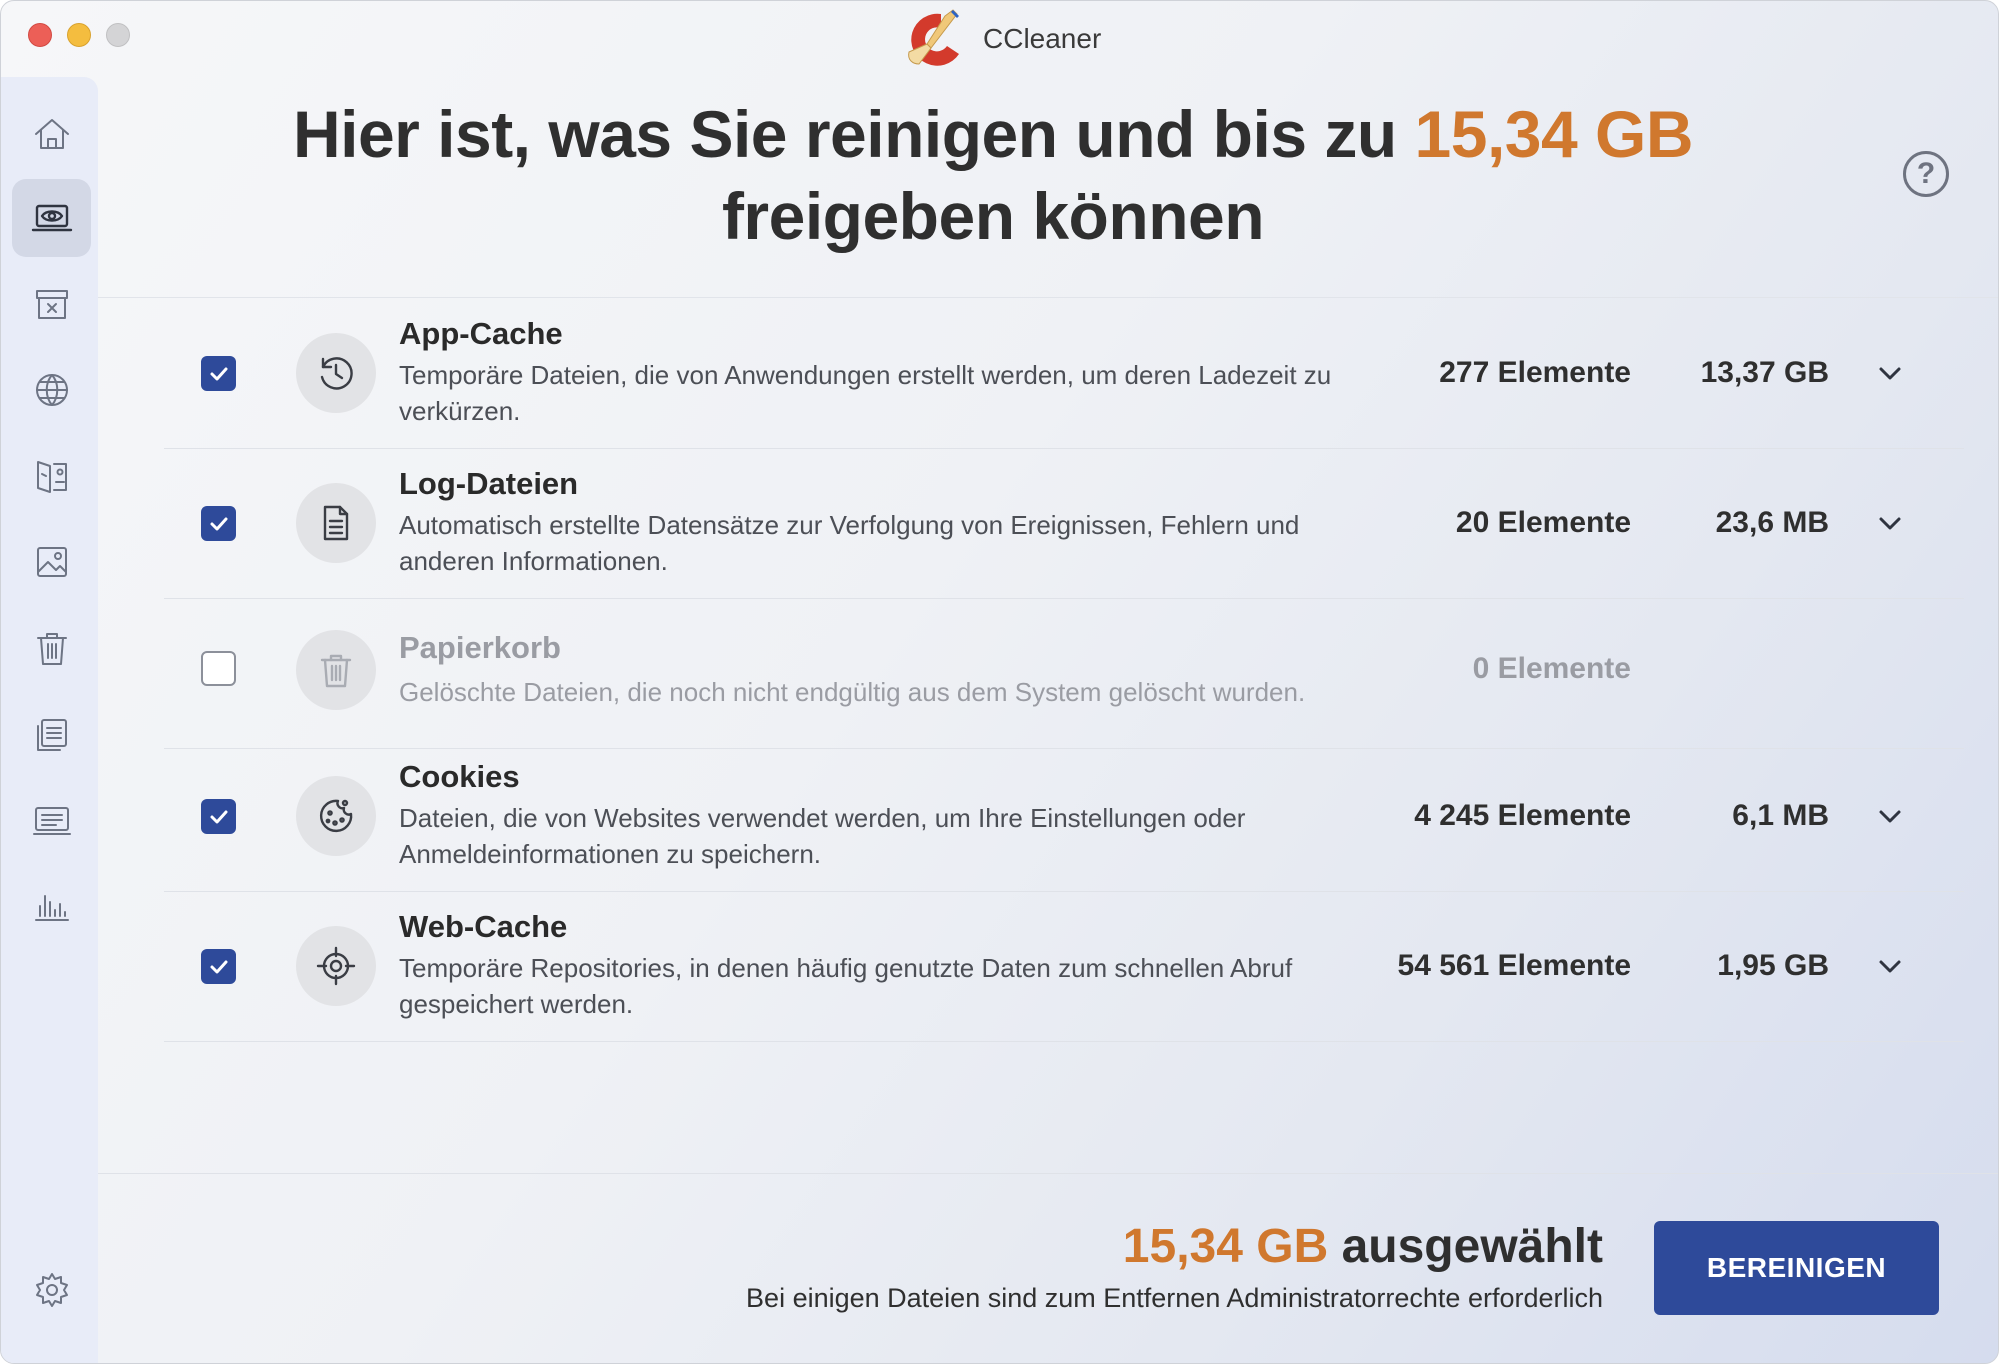  I want to click on selected-amount: 15,34 GB, so click(1225, 1246).